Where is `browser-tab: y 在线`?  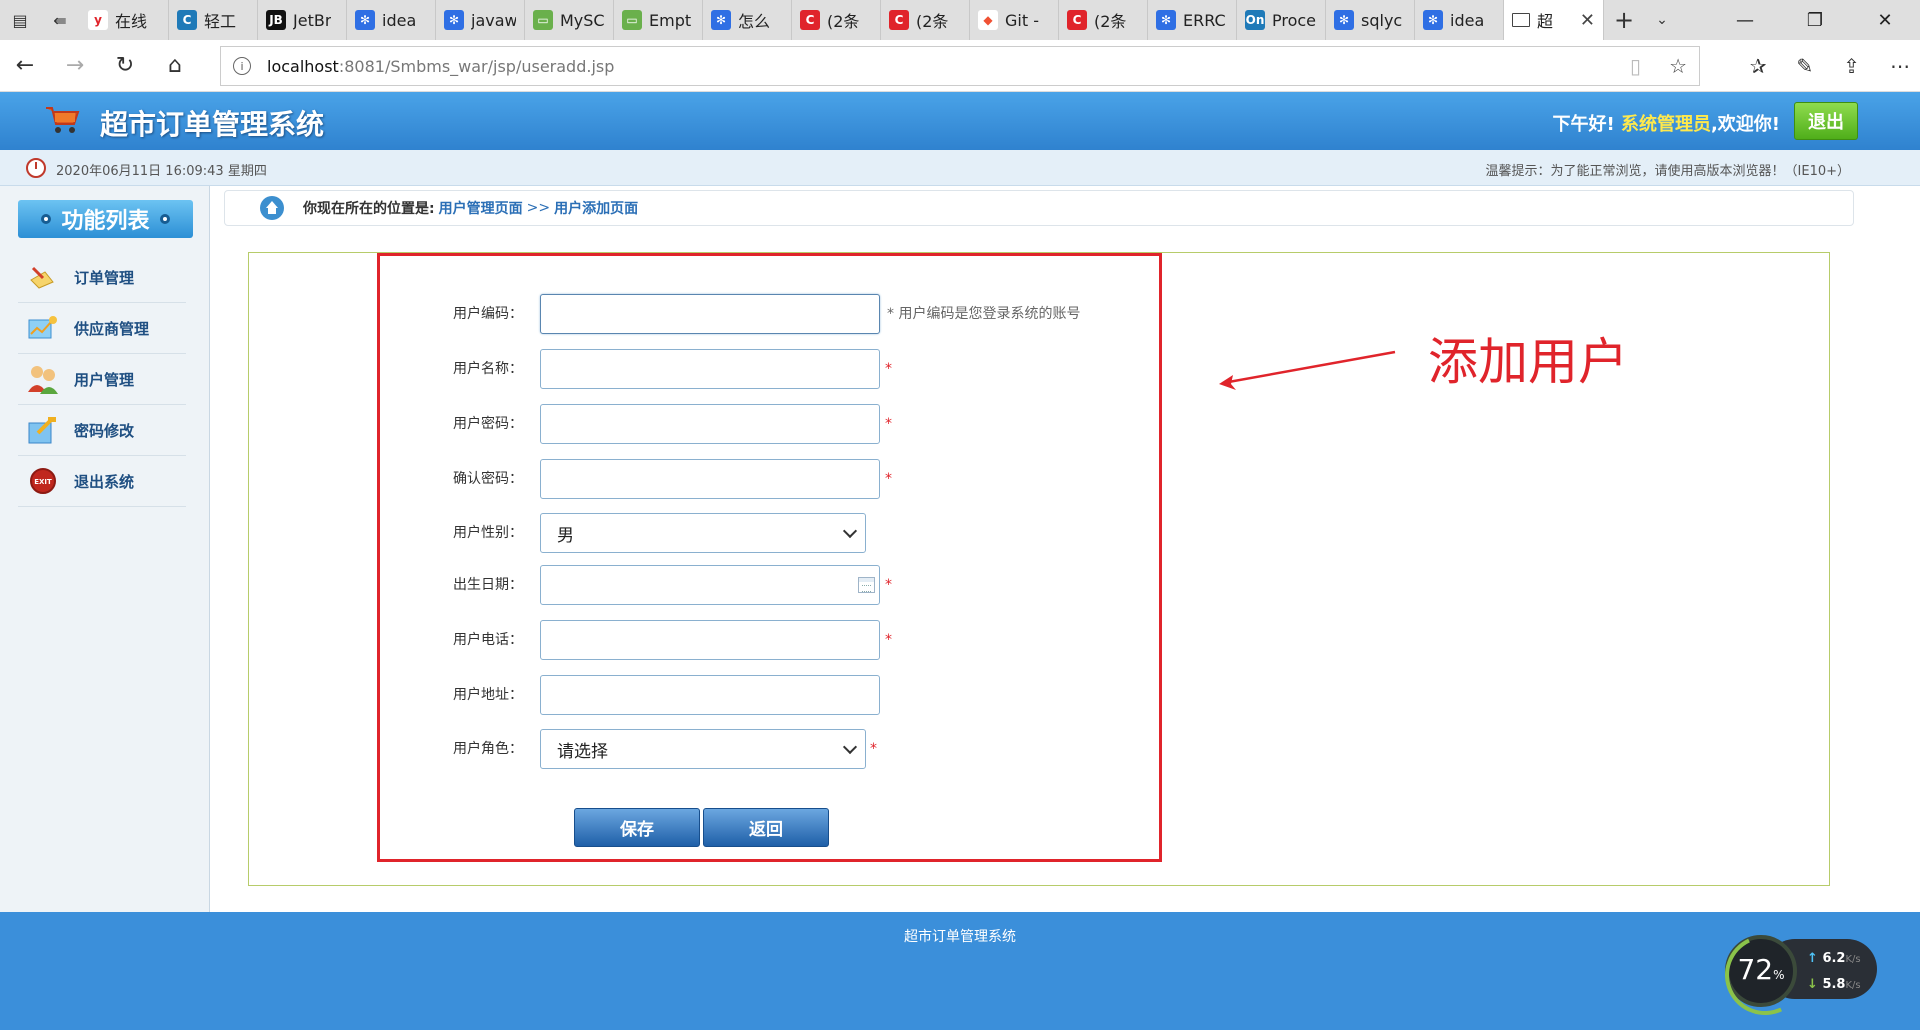
browser-tab: y 在线 is located at coordinates (124, 20).